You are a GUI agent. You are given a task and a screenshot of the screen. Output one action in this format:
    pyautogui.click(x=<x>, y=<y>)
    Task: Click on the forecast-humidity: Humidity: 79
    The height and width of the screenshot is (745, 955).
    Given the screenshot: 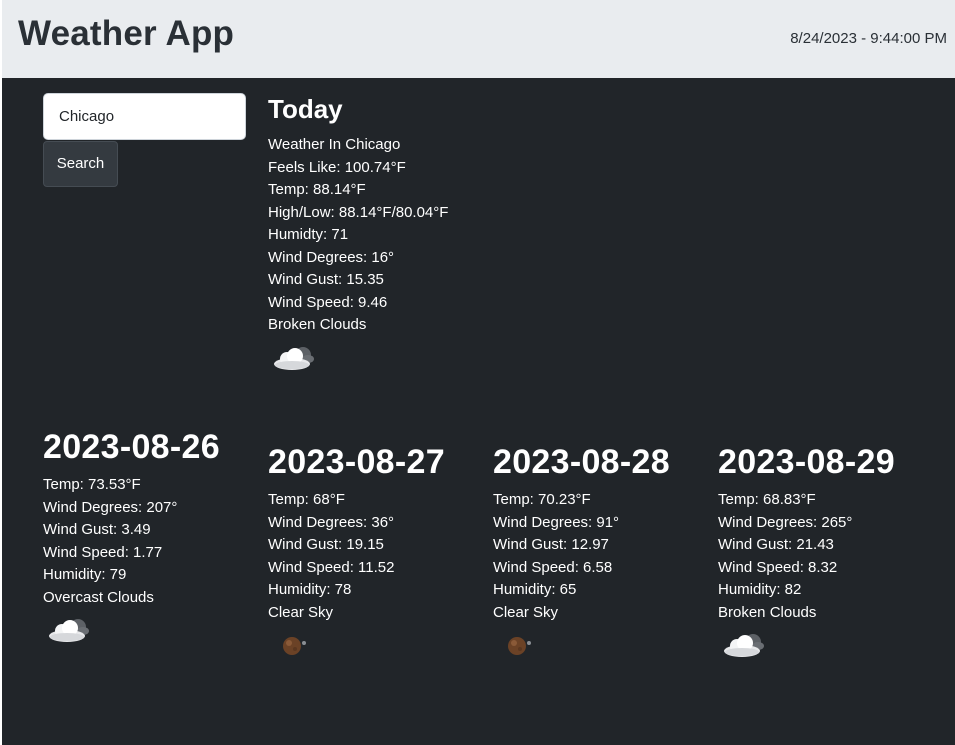 What is the action you would take?
    pyautogui.click(x=85, y=574)
    